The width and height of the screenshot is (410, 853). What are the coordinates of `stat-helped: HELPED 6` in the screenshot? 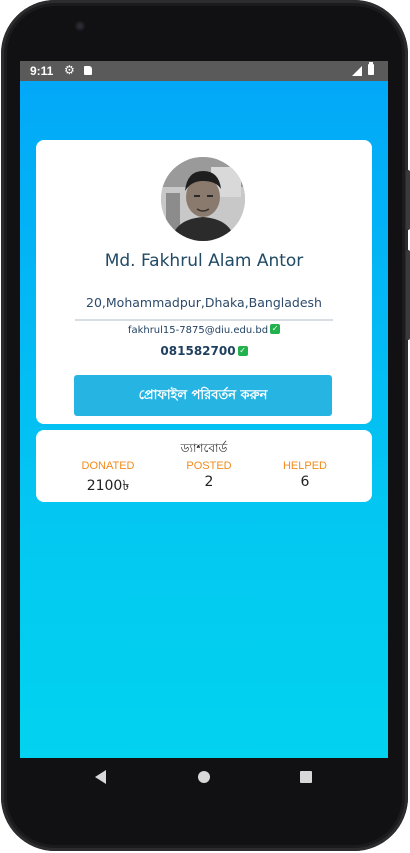 It's located at (305, 475).